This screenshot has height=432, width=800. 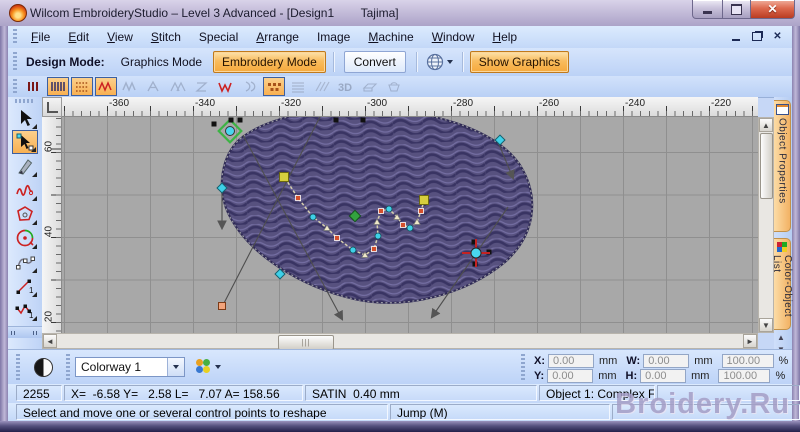 I want to click on w-label: W:, so click(x=633, y=360).